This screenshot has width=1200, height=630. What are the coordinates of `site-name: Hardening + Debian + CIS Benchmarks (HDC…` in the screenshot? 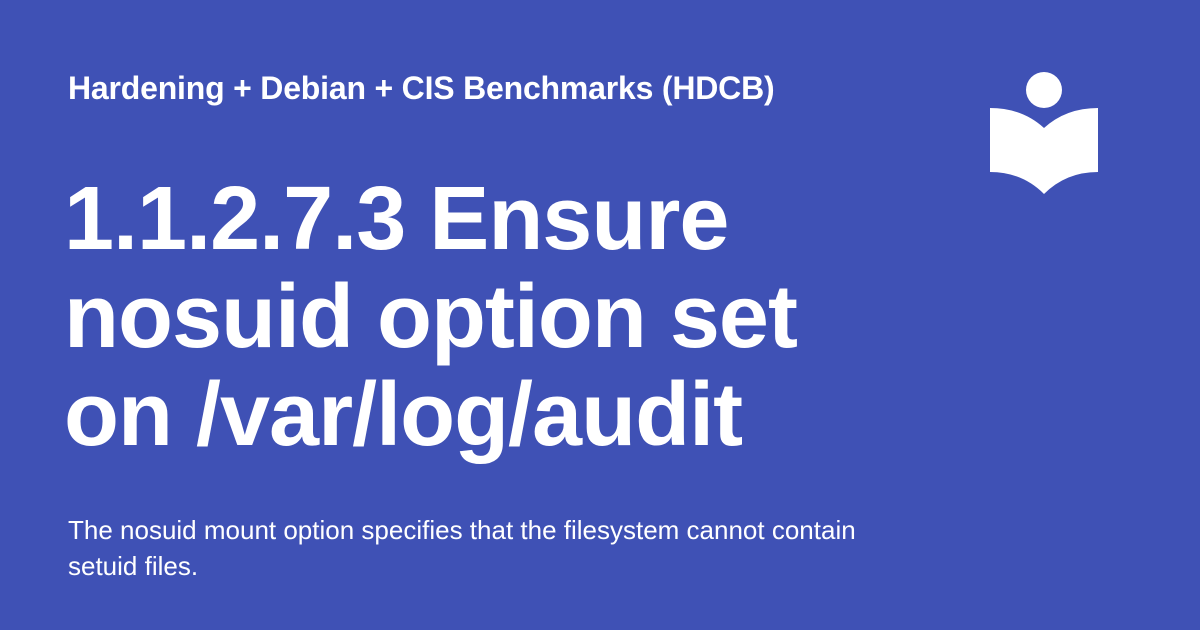 It's located at (421, 88).